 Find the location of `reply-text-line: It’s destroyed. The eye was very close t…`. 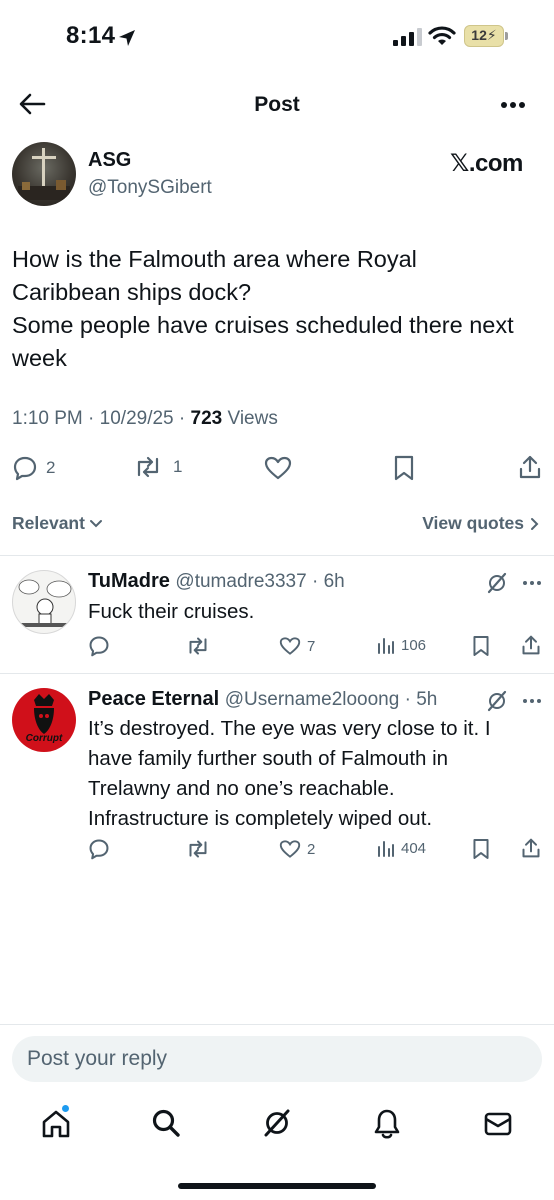

reply-text-line: It’s destroyed. The eye was very close t… is located at coordinates (289, 728).